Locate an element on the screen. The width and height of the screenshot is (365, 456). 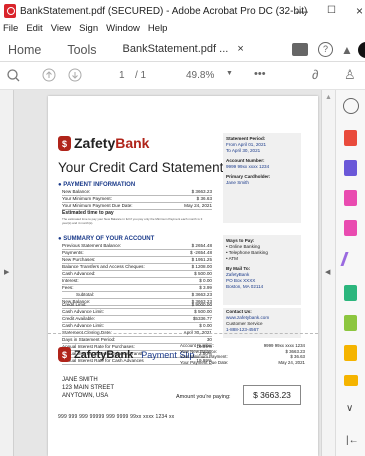
edit-pdf-icon is located at coordinates (350, 228).